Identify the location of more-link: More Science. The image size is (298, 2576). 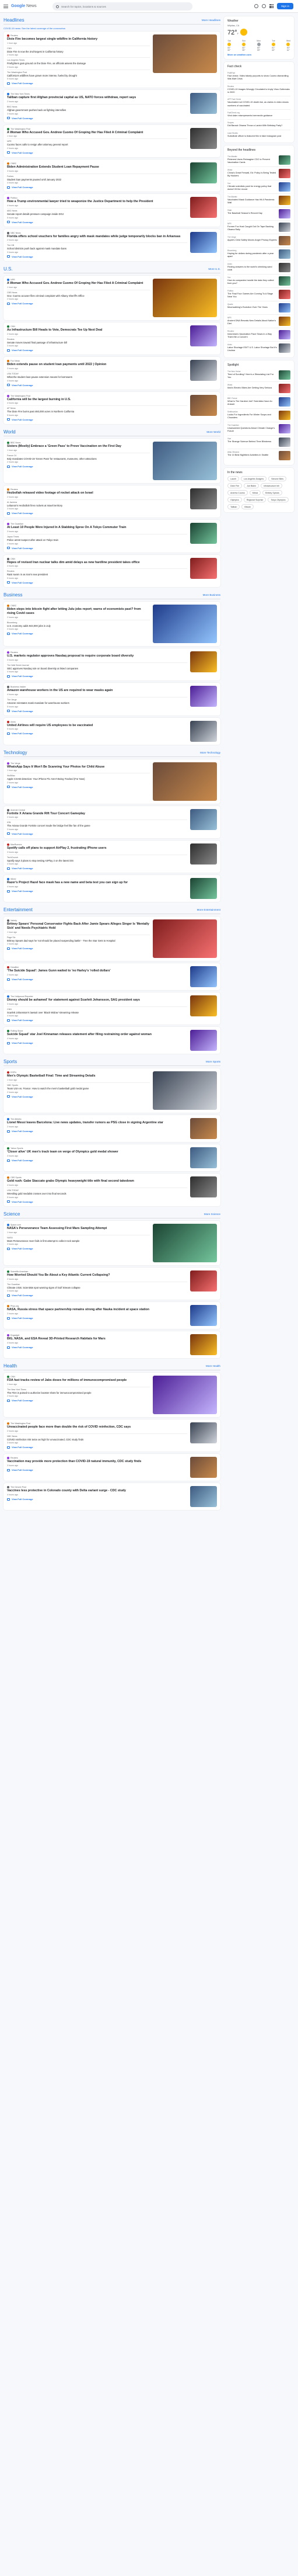
(212, 1215).